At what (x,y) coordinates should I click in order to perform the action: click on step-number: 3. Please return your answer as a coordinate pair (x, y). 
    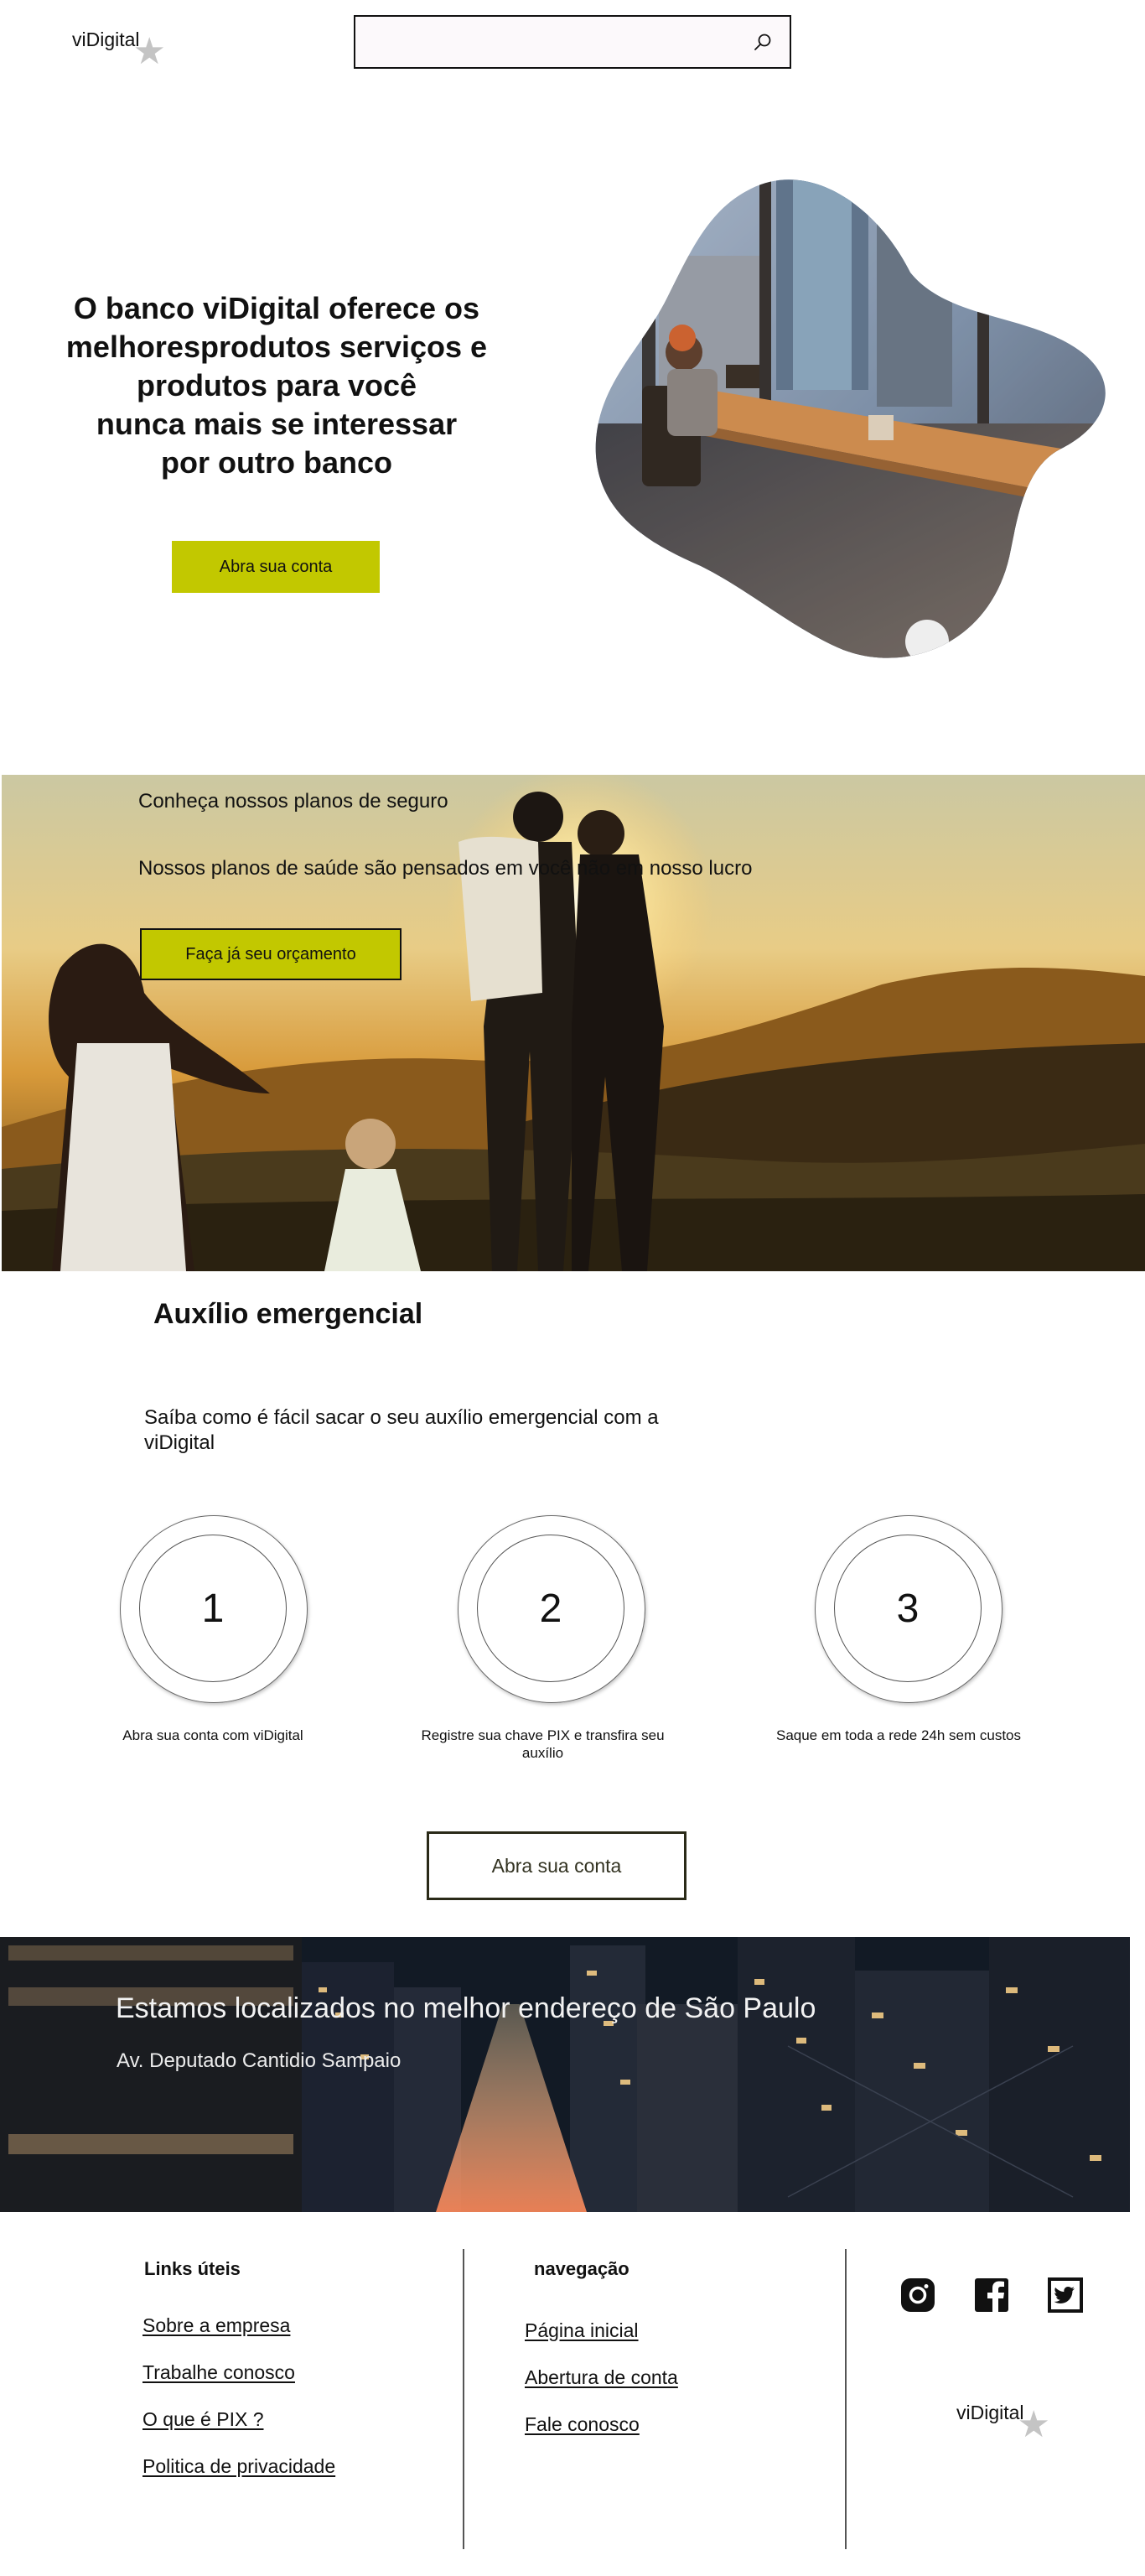
    Looking at the image, I should click on (908, 1608).